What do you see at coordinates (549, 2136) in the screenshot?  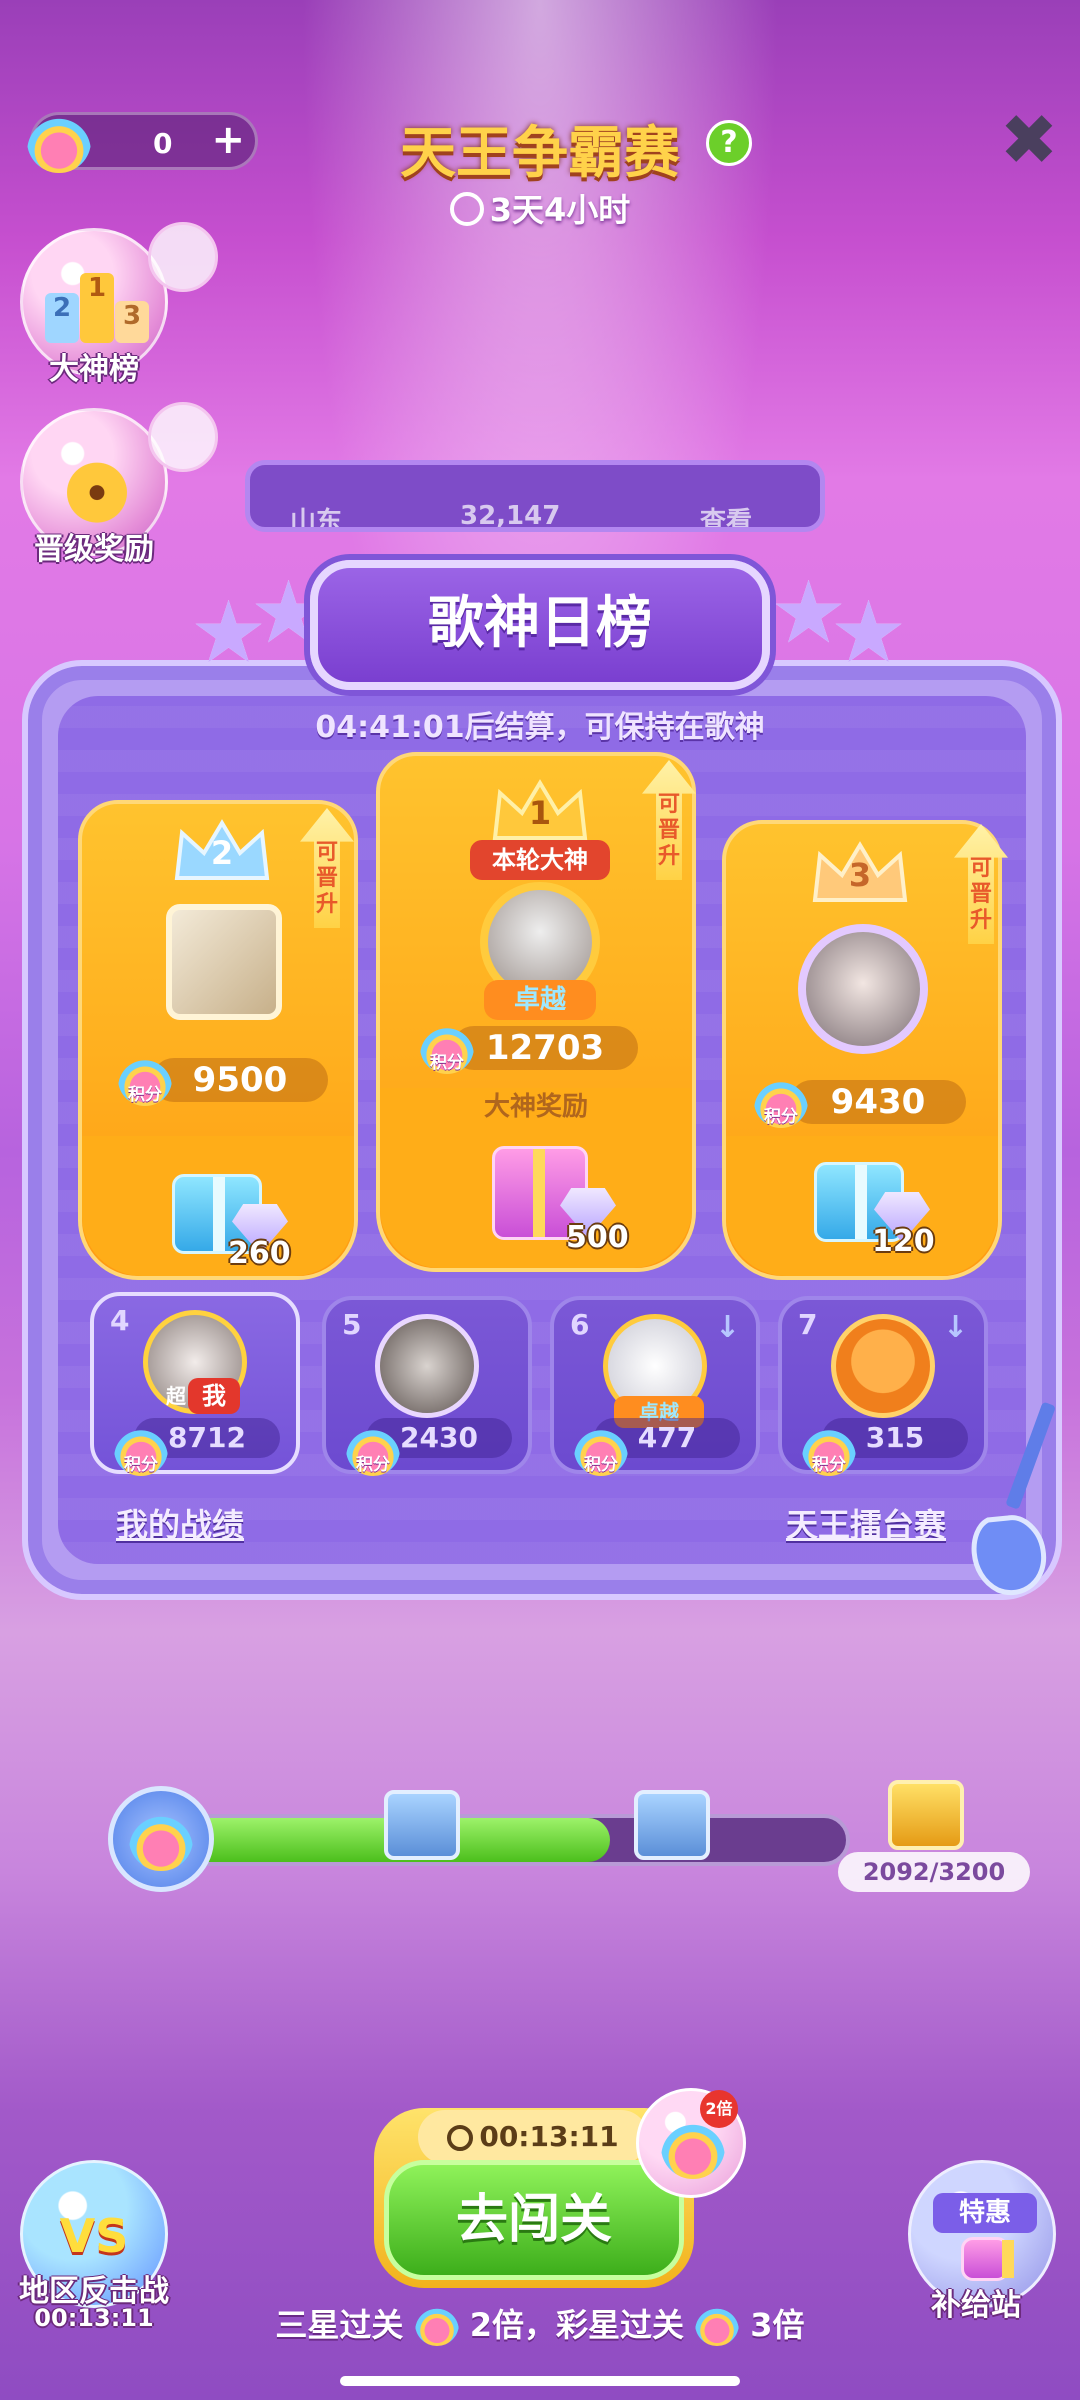 I see `play-timer-text: 00:13:11` at bounding box center [549, 2136].